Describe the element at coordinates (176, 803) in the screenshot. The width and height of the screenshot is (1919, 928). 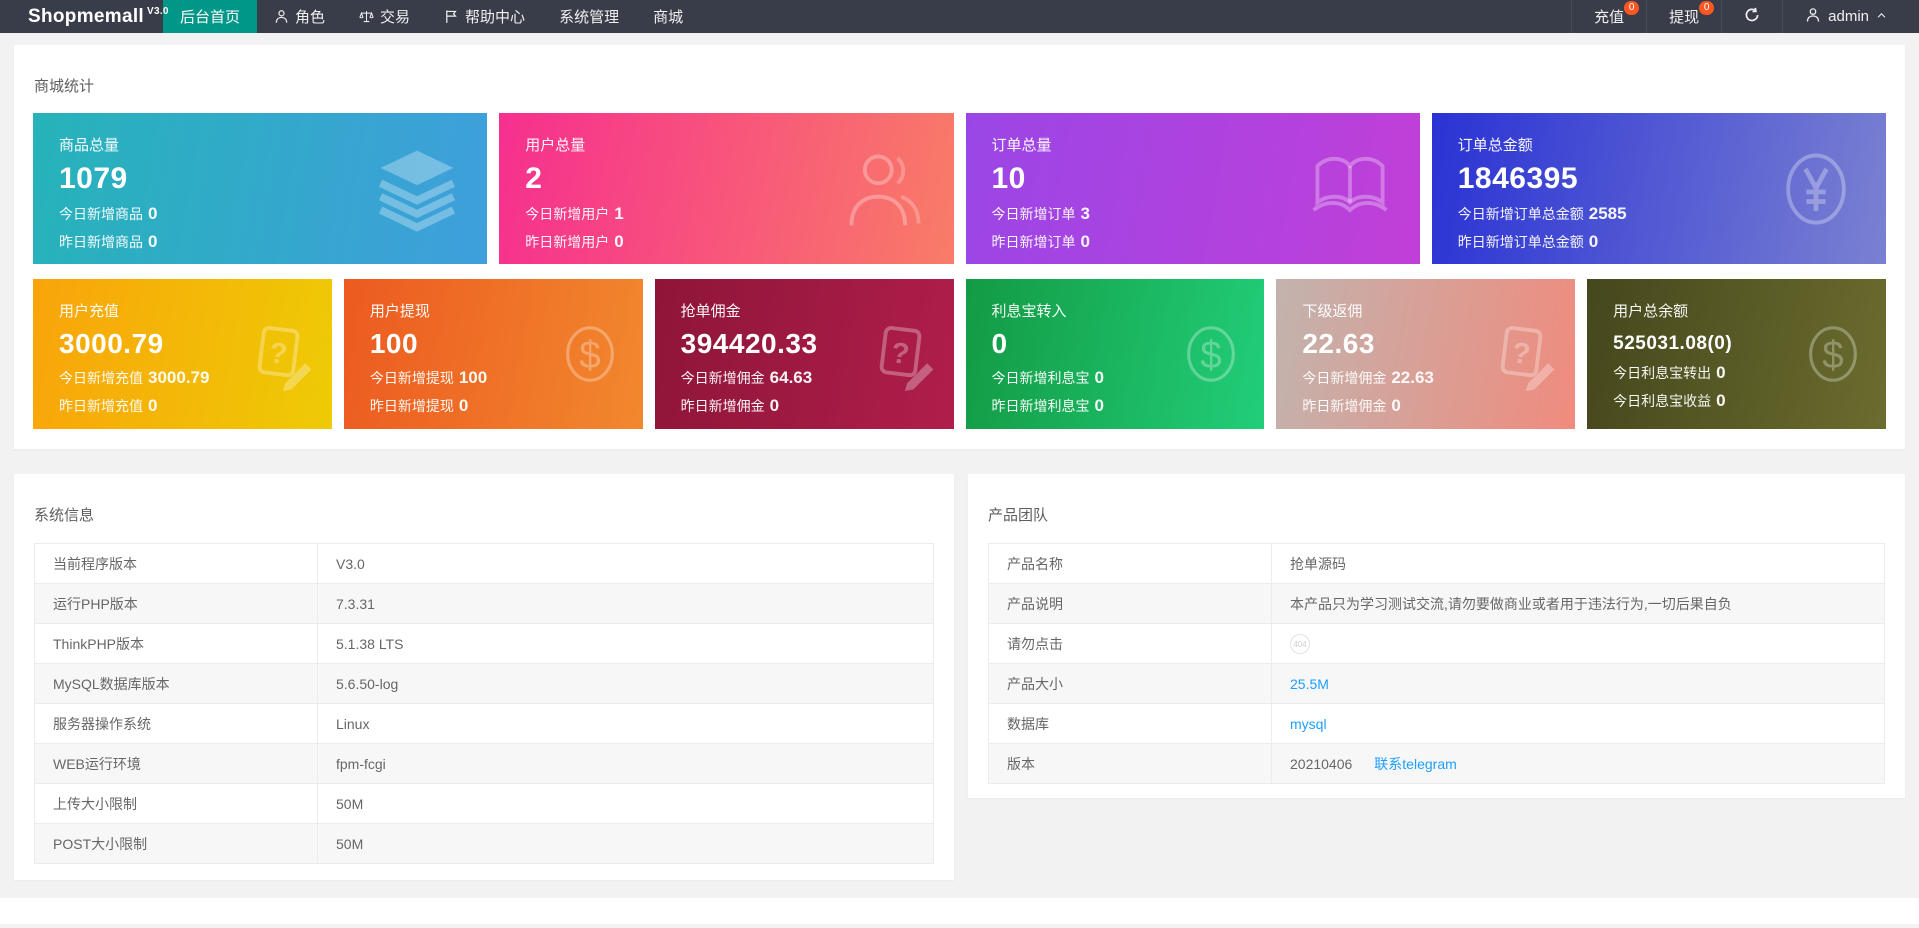
I see `row-label: 上传大小限制` at that location.